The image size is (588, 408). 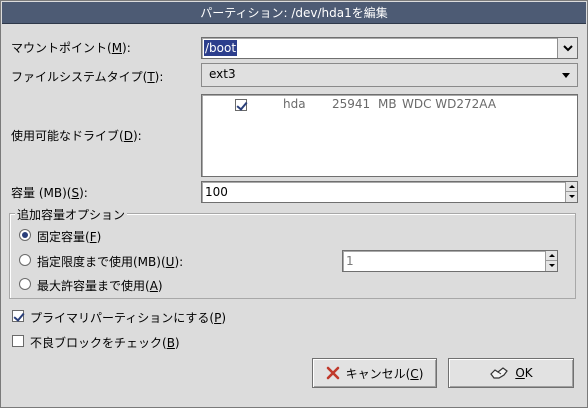 What do you see at coordinates (221, 48) in the screenshot?
I see `mount-point-input: /boot` at bounding box center [221, 48].